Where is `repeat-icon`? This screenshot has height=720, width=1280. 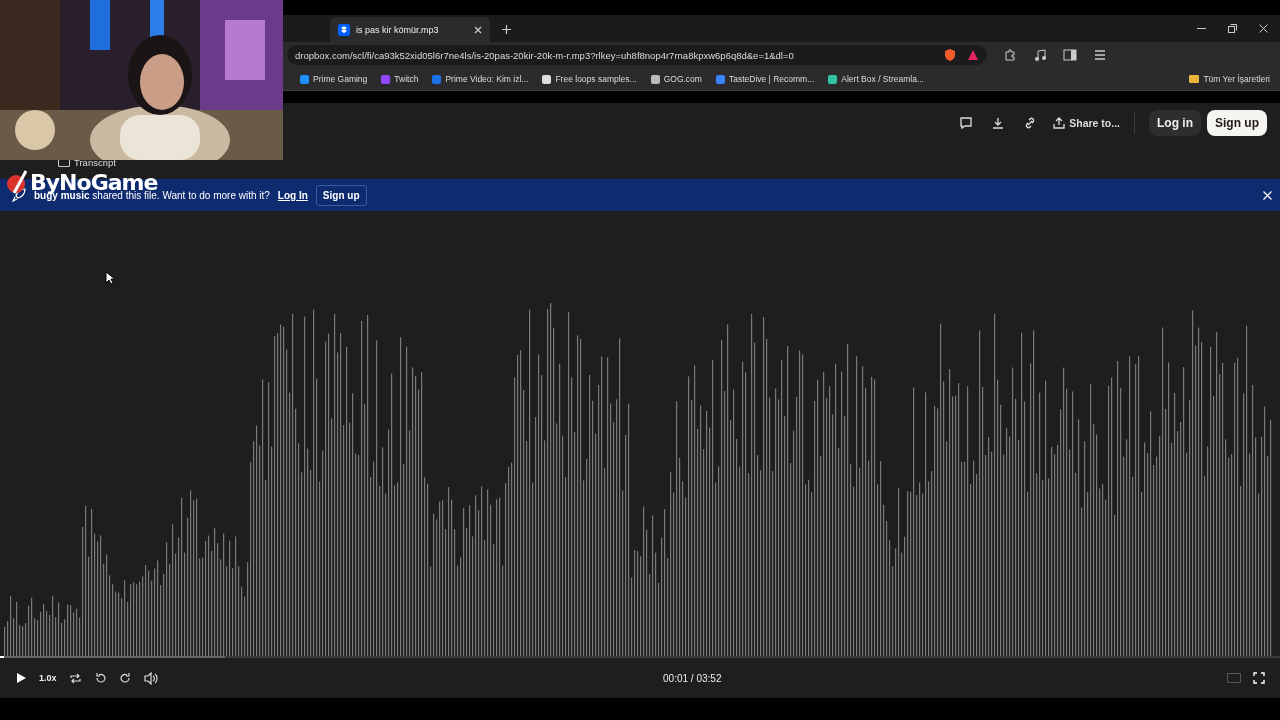
repeat-icon is located at coordinates (75, 678).